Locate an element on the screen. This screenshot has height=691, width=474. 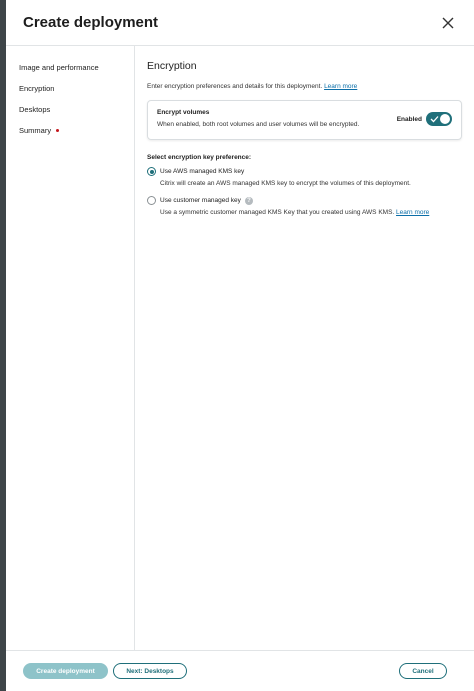
customer-managed-key-radio is located at coordinates (151, 200).